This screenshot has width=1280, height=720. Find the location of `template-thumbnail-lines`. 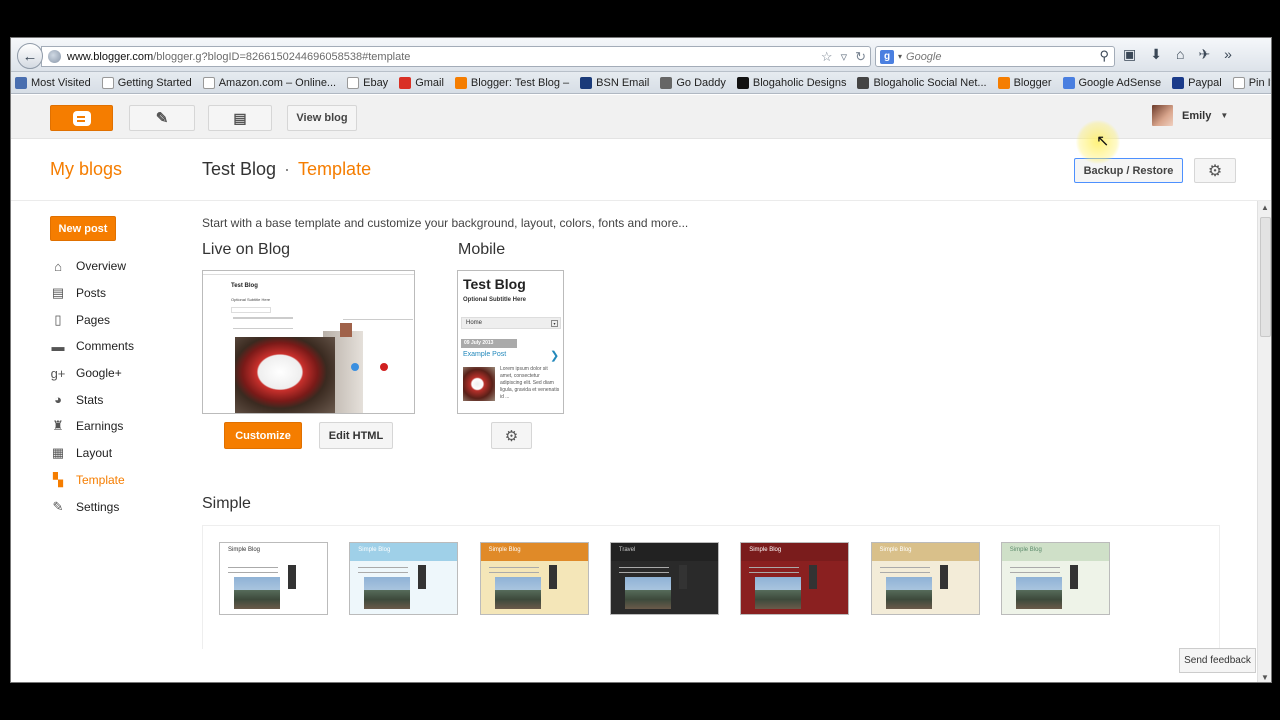

template-thumbnail-lines is located at coordinates (253, 570).